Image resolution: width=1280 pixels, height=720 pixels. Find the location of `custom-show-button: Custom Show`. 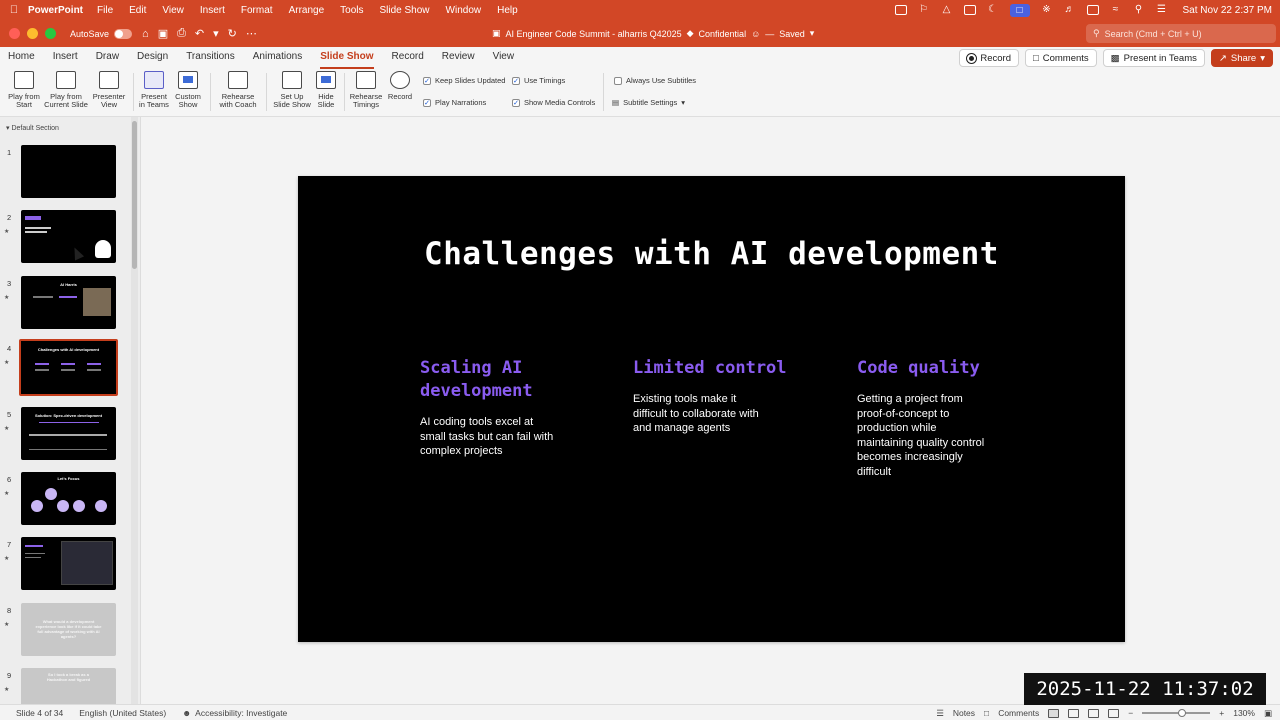

custom-show-button: Custom Show is located at coordinates (188, 90).